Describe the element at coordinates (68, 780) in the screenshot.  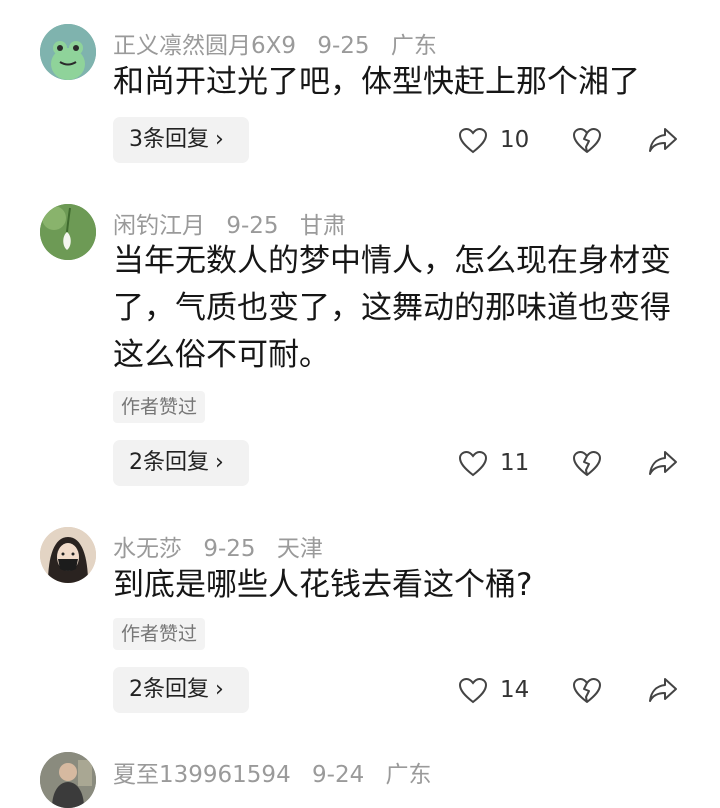
I see `person-photo-avatar` at that location.